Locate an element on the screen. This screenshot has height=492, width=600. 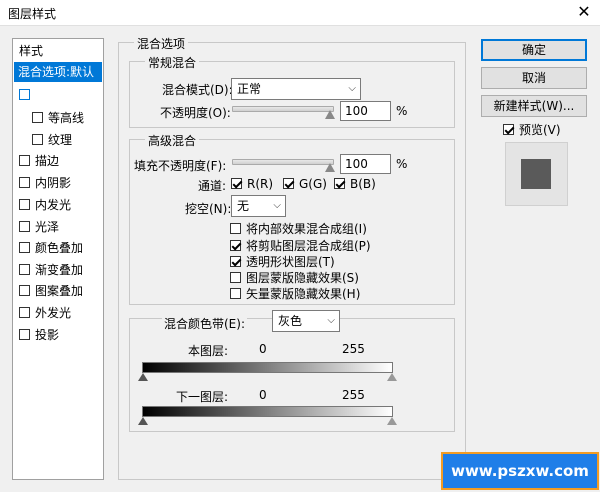
title-bar is located at coordinates (300, 13).